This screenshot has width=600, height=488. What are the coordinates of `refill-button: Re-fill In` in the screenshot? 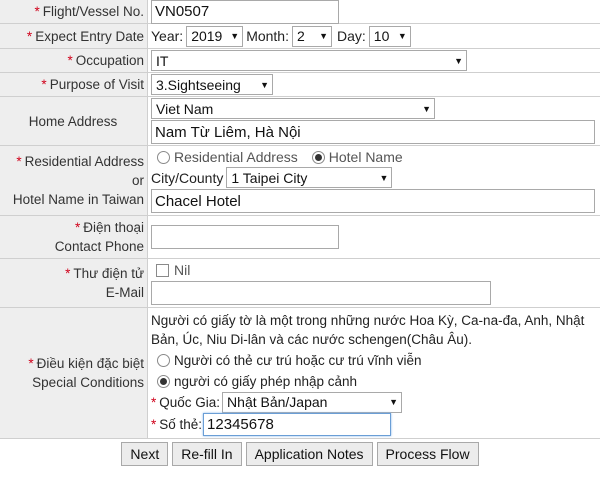 It's located at (207, 454).